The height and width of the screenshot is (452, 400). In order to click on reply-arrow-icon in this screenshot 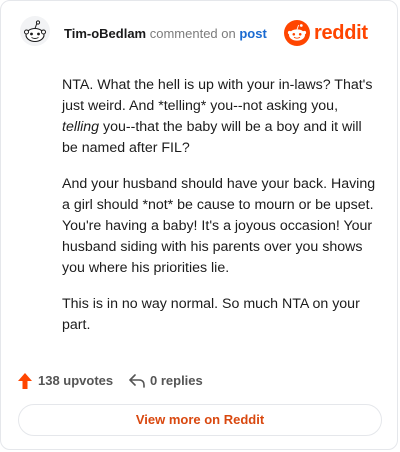, I will do `click(137, 381)`.